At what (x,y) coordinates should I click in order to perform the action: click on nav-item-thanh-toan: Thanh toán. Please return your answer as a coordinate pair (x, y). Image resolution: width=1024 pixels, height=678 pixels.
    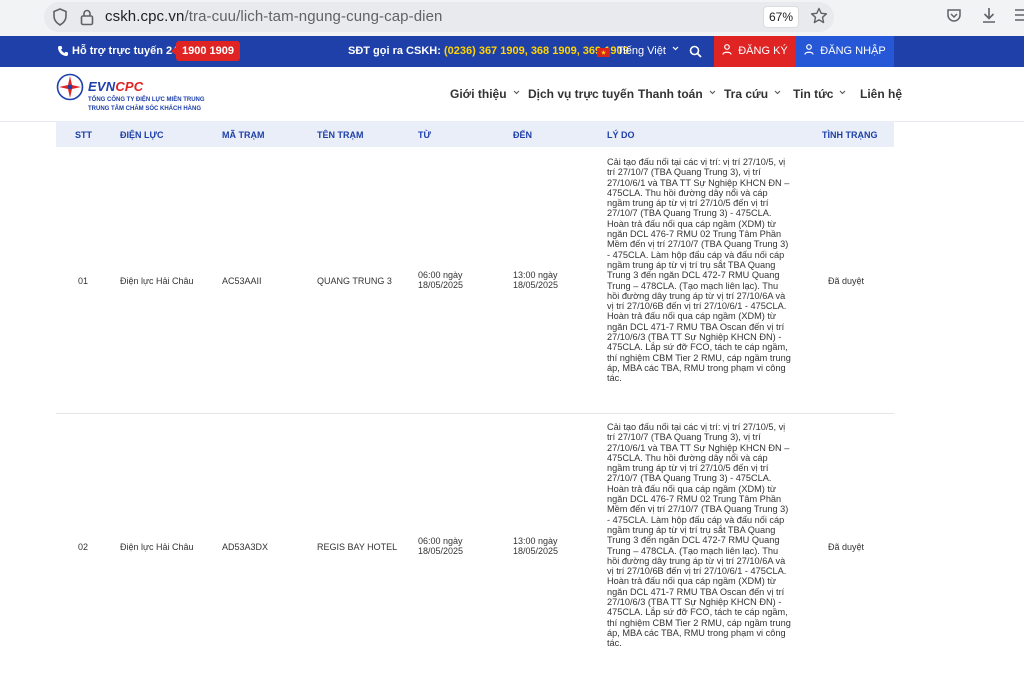
    Looking at the image, I should click on (677, 94).